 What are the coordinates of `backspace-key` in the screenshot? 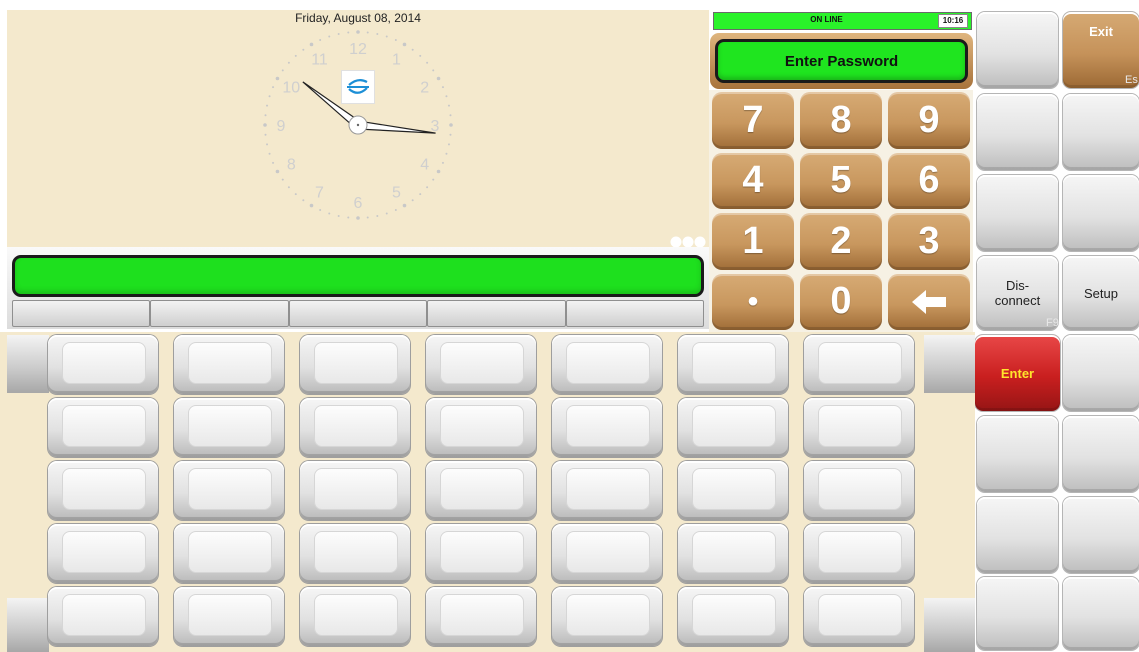 It's located at (929, 301).